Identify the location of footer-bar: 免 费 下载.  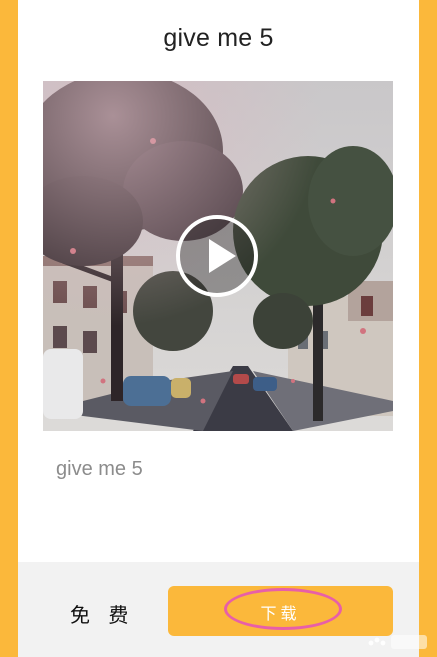
(218, 609).